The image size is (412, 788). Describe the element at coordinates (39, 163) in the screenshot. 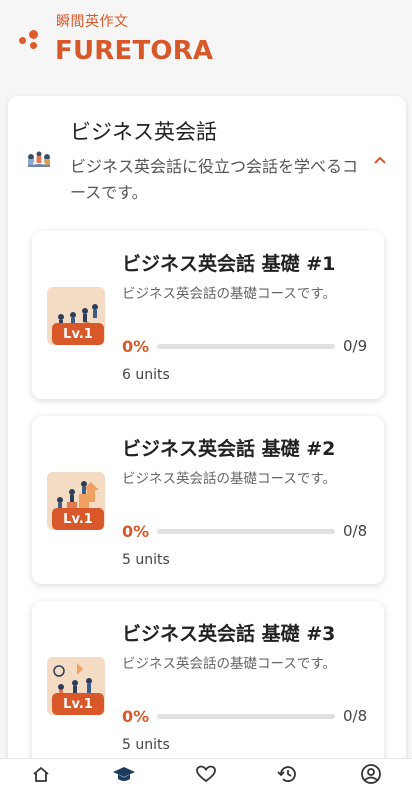

I see `business-meeting-icon` at that location.